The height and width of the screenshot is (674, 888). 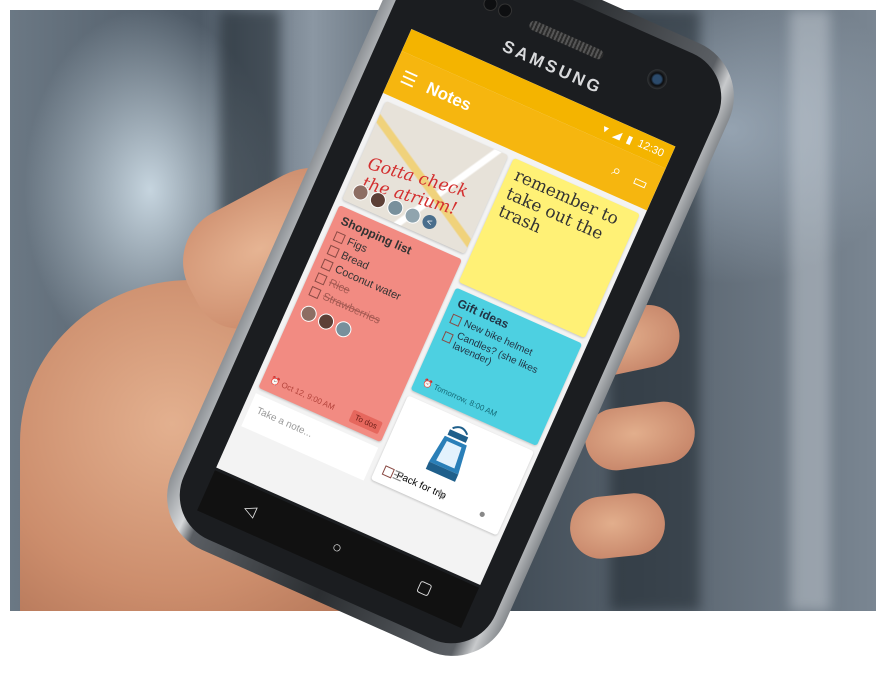 I want to click on search-icon: ⌕, so click(x=616, y=172).